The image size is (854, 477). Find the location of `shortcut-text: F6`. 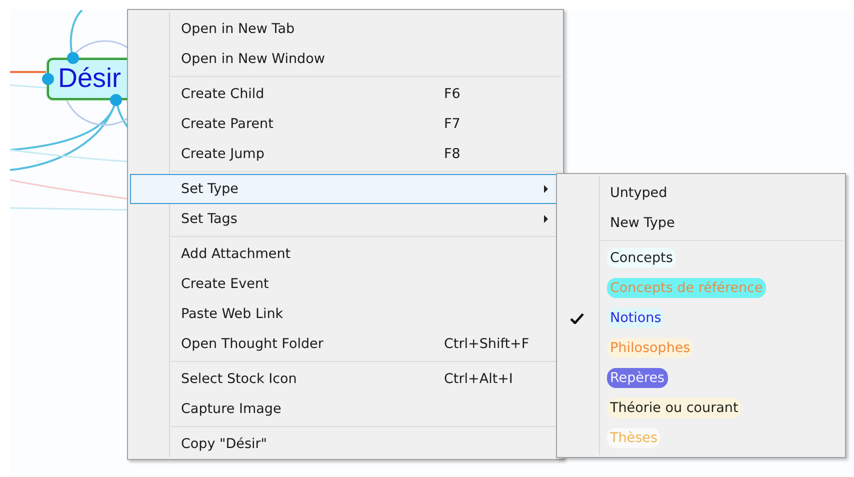

shortcut-text: F6 is located at coordinates (452, 94).